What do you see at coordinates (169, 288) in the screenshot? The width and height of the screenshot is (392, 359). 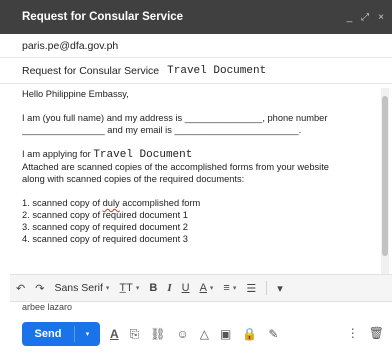 I see `italic-button: I` at bounding box center [169, 288].